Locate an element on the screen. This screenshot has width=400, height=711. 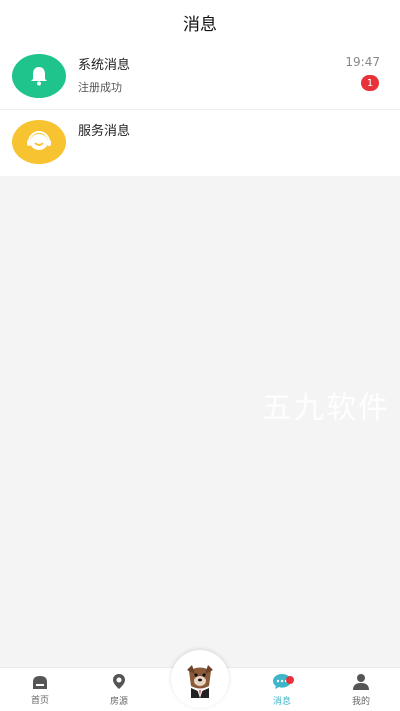
tab-label: 消息 is located at coordinates (281, 702).